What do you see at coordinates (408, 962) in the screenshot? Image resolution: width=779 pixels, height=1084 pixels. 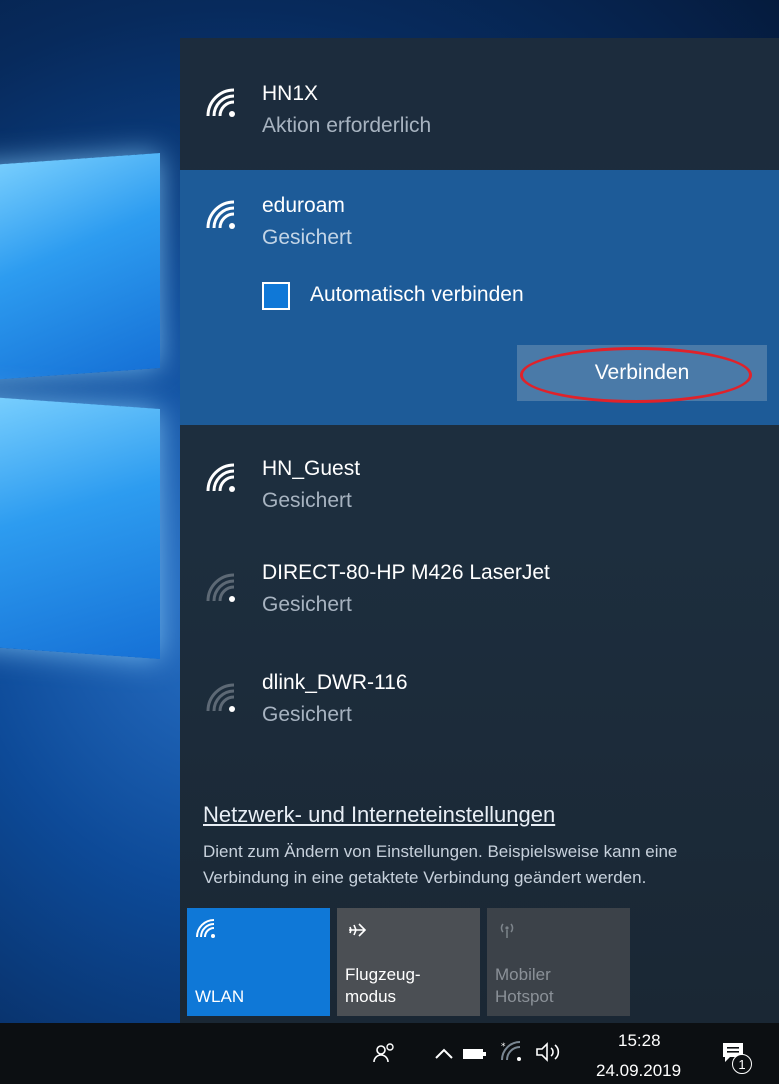 I see `airplane-mode-tile: Flugzeug- modus` at bounding box center [408, 962].